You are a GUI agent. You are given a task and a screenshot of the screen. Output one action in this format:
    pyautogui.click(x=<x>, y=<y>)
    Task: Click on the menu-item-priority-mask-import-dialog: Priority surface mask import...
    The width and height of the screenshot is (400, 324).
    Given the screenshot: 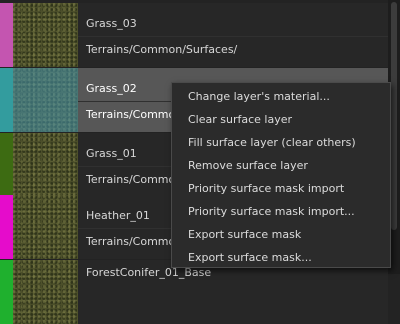 What is the action you would take?
    pyautogui.click(x=281, y=211)
    